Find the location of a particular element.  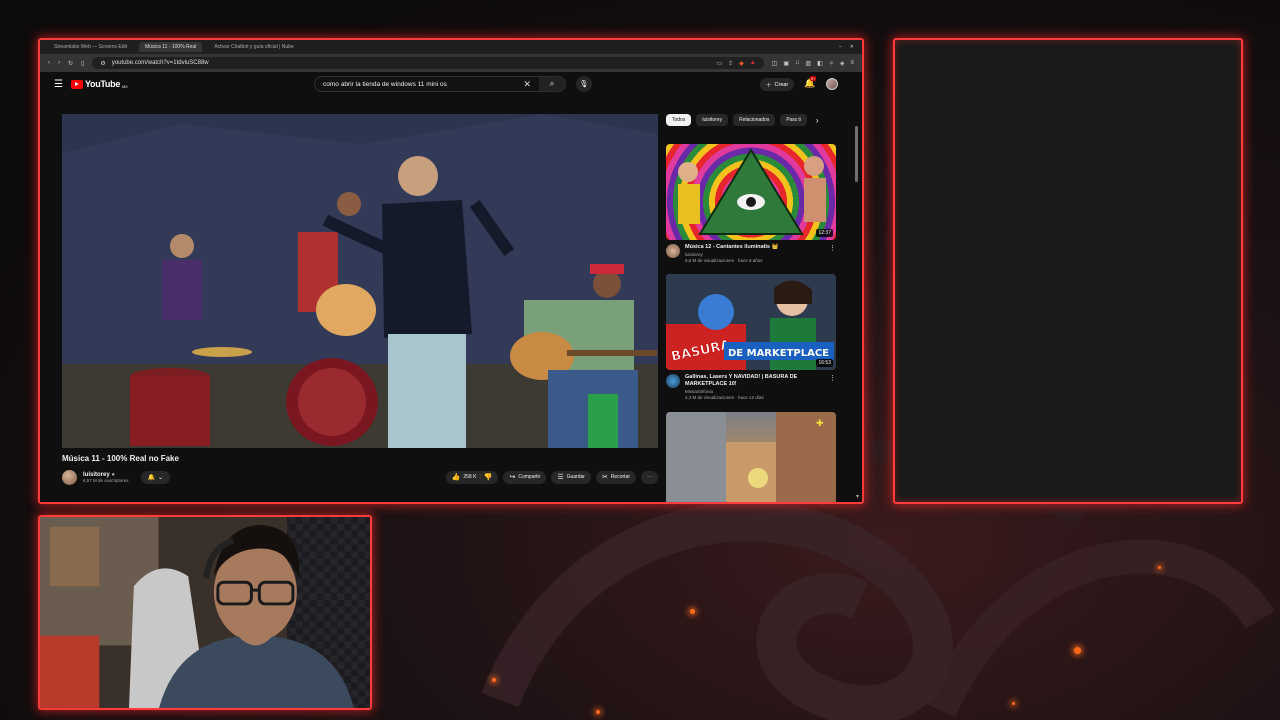

reload-icon: ↻ is located at coordinates (70, 63).